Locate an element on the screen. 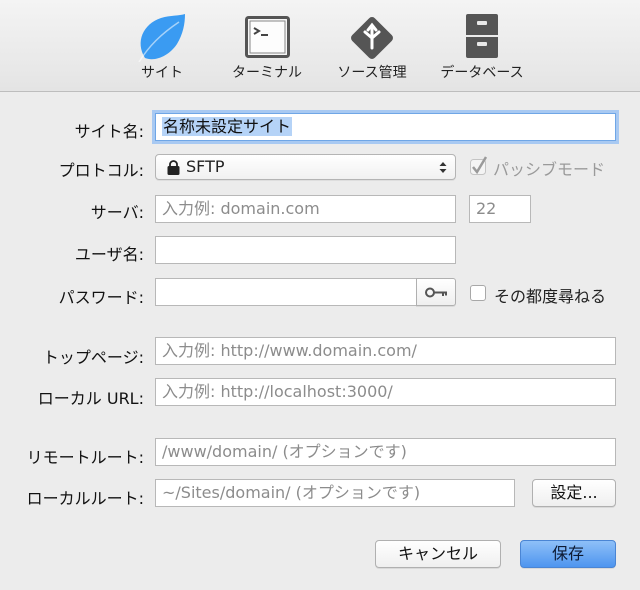 This screenshot has width=640, height=590. site-name-label: サイト名: is located at coordinates (109, 131).